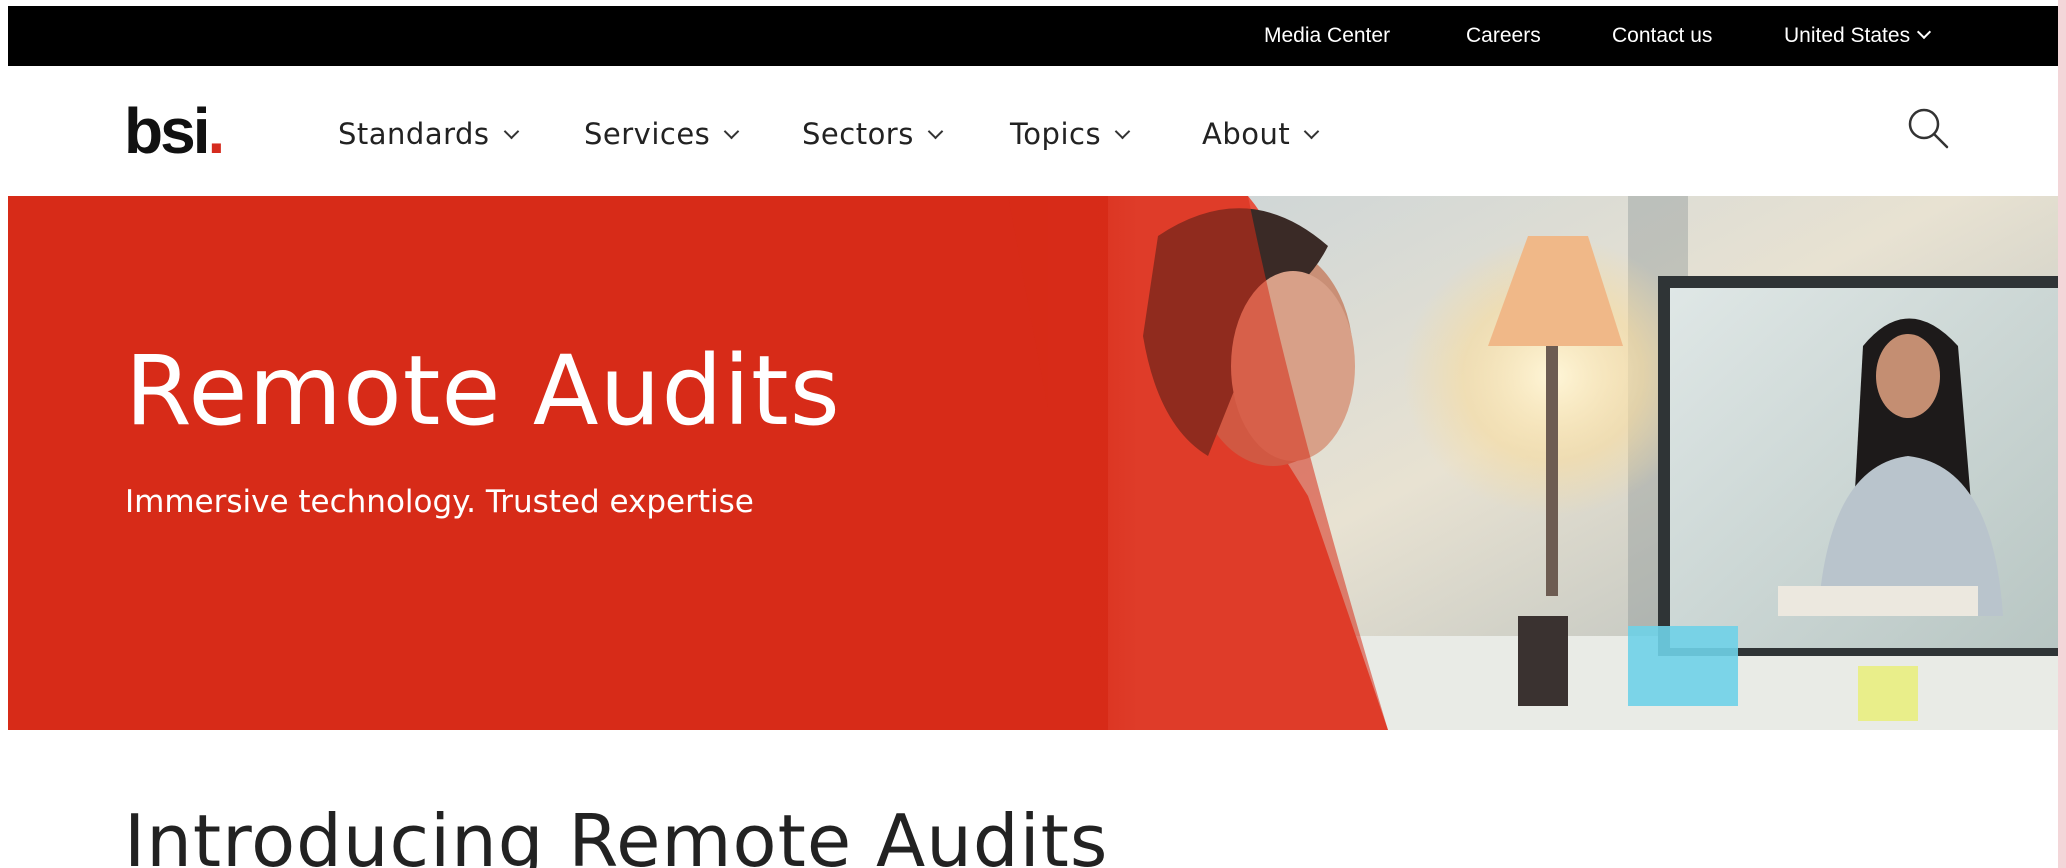 Image resolution: width=2066 pixels, height=868 pixels. I want to click on nav-sectors-label: Sectors, so click(858, 134).